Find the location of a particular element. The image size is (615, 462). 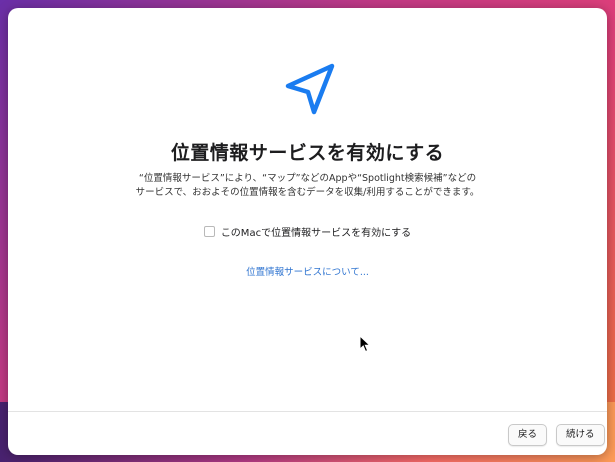

enable-location-checkbox is located at coordinates (209, 231).